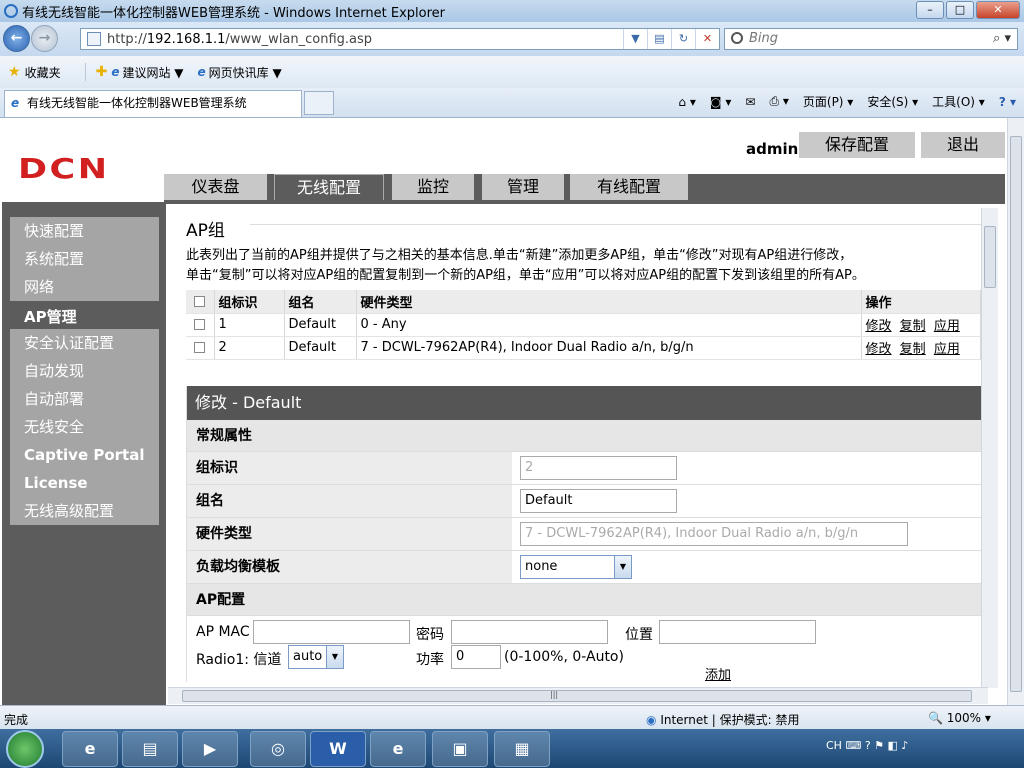  Describe the element at coordinates (598, 468) in the screenshot. I see `group-id-field: 2` at that location.